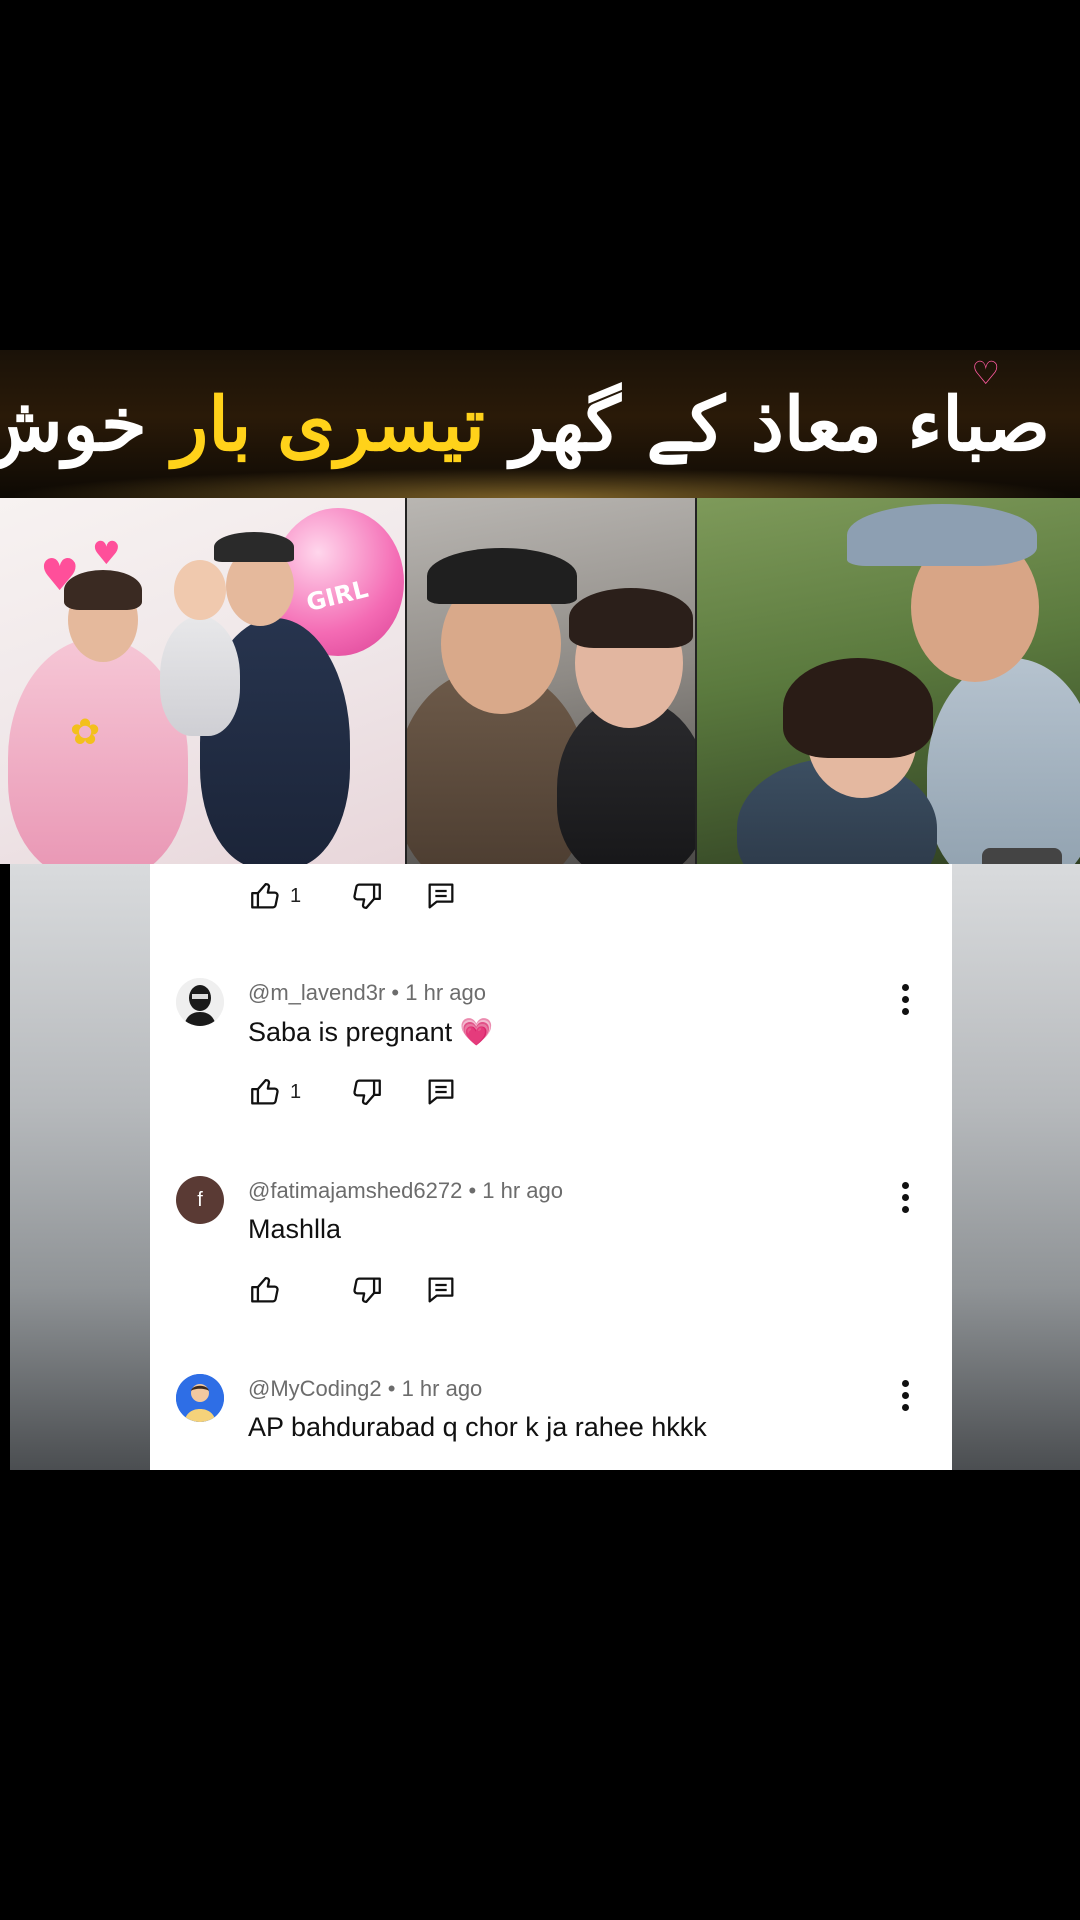 This screenshot has width=1080, height=1920. I want to click on flower-icon: ✿, so click(85, 732).